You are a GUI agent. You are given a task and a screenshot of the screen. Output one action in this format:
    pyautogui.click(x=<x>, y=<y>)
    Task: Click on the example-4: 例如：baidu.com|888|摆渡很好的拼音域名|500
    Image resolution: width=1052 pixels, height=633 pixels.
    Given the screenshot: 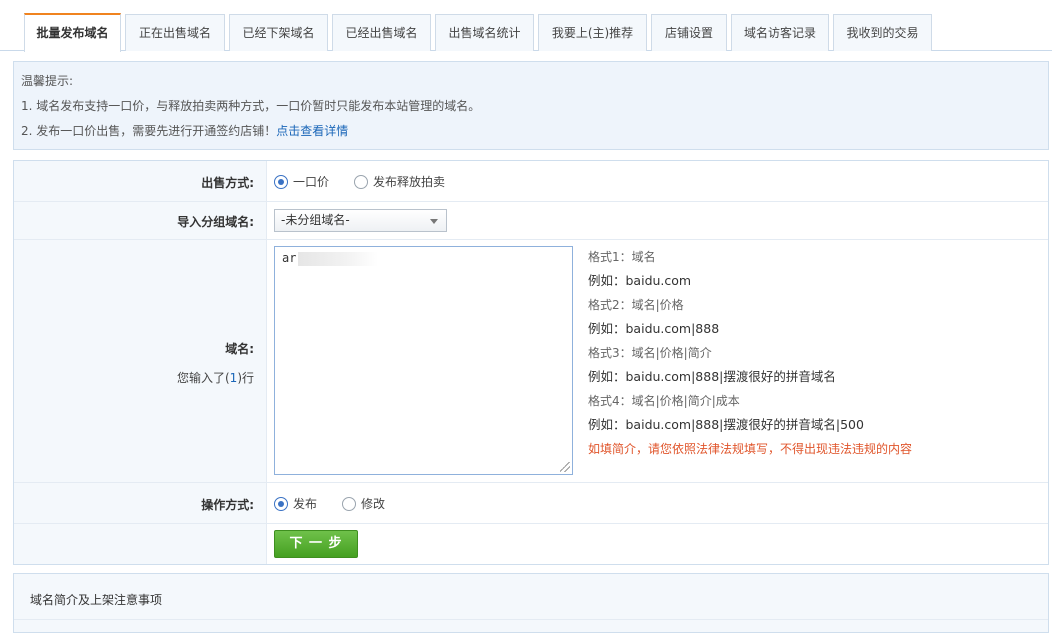 What is the action you would take?
    pyautogui.click(x=726, y=424)
    